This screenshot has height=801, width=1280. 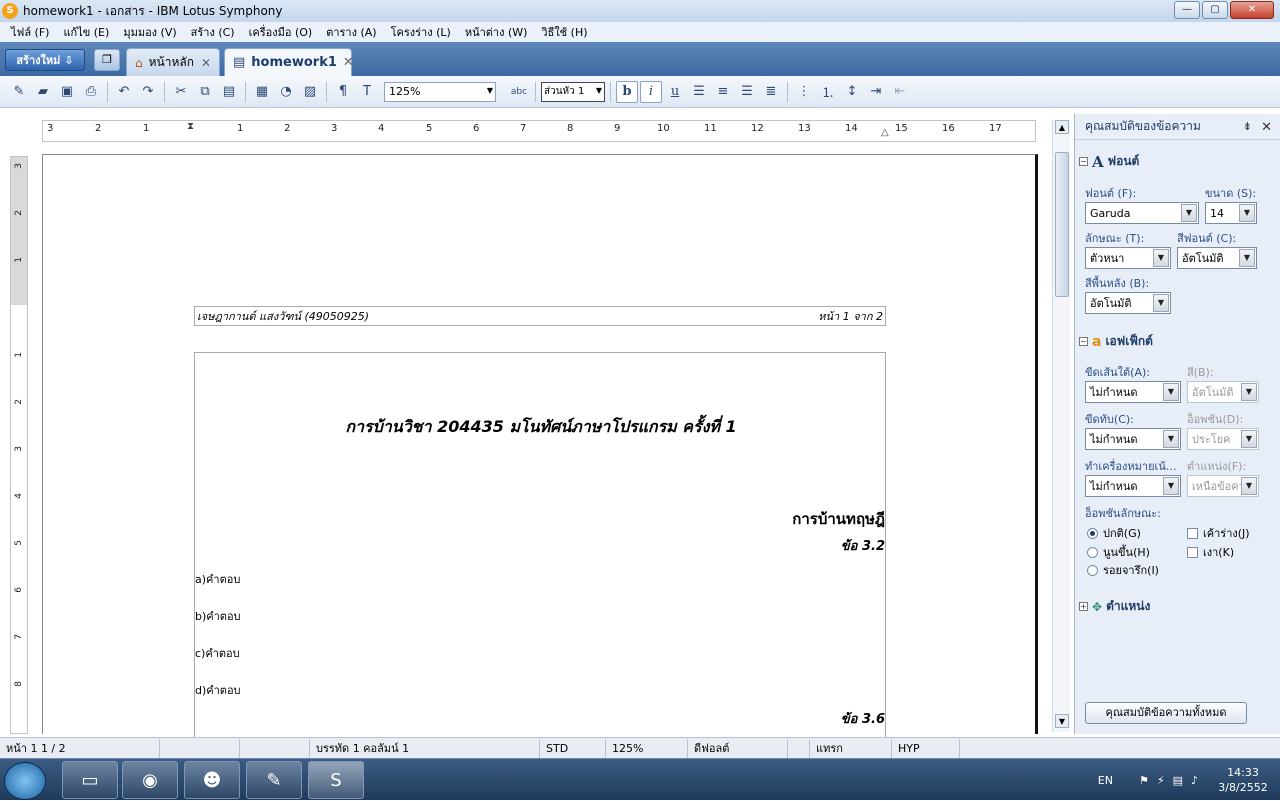 What do you see at coordinates (1231, 213) in the screenshot?
I see `size-select: 14 ▼` at bounding box center [1231, 213].